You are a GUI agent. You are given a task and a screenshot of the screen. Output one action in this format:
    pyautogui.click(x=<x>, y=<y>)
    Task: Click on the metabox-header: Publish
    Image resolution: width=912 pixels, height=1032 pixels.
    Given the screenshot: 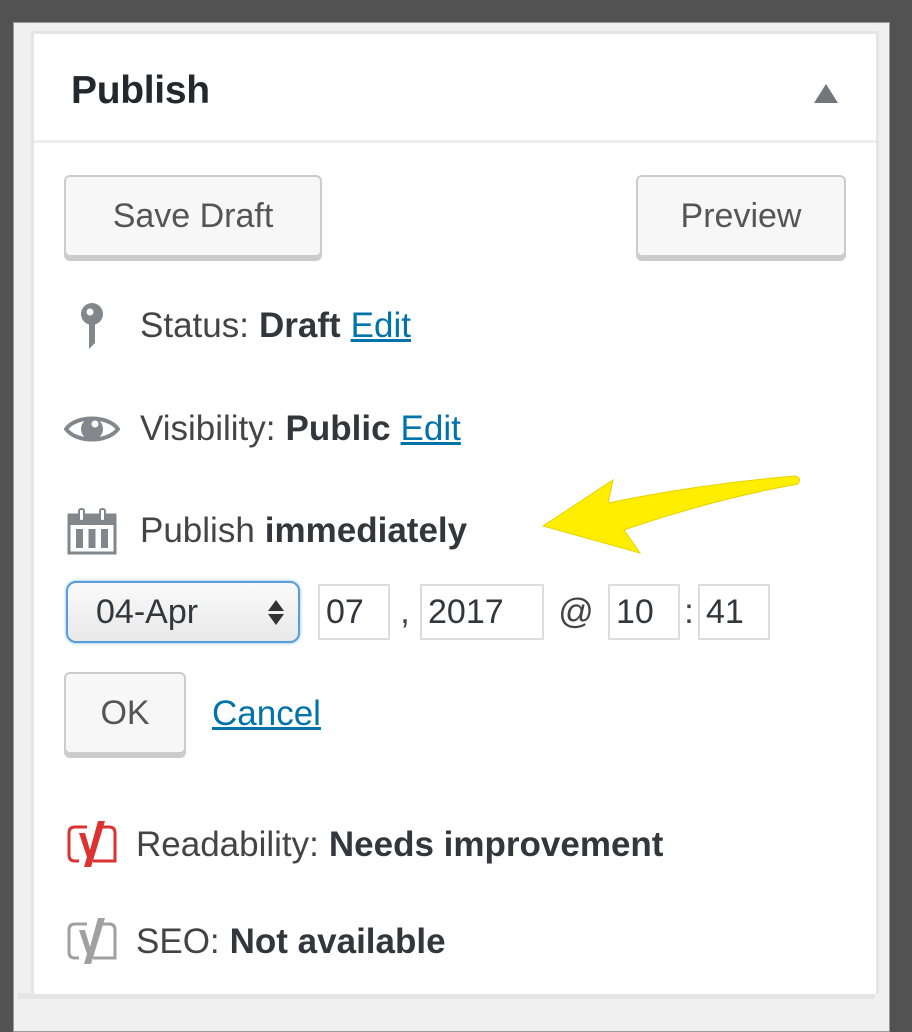 What is the action you would take?
    pyautogui.click(x=455, y=88)
    